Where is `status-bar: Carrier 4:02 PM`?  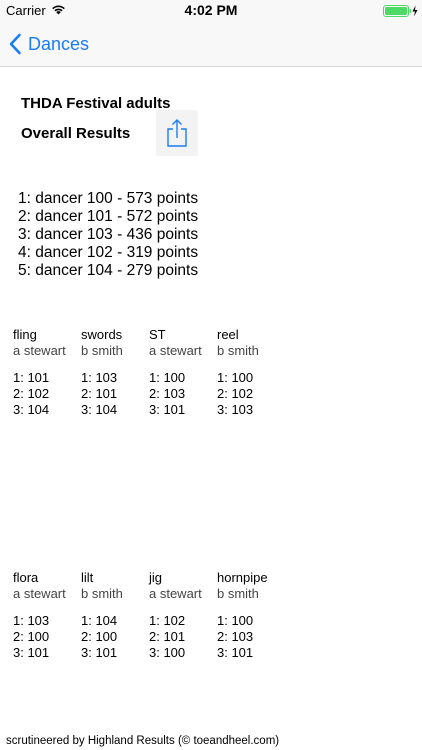
status-bar: Carrier 4:02 PM is located at coordinates (211, 11).